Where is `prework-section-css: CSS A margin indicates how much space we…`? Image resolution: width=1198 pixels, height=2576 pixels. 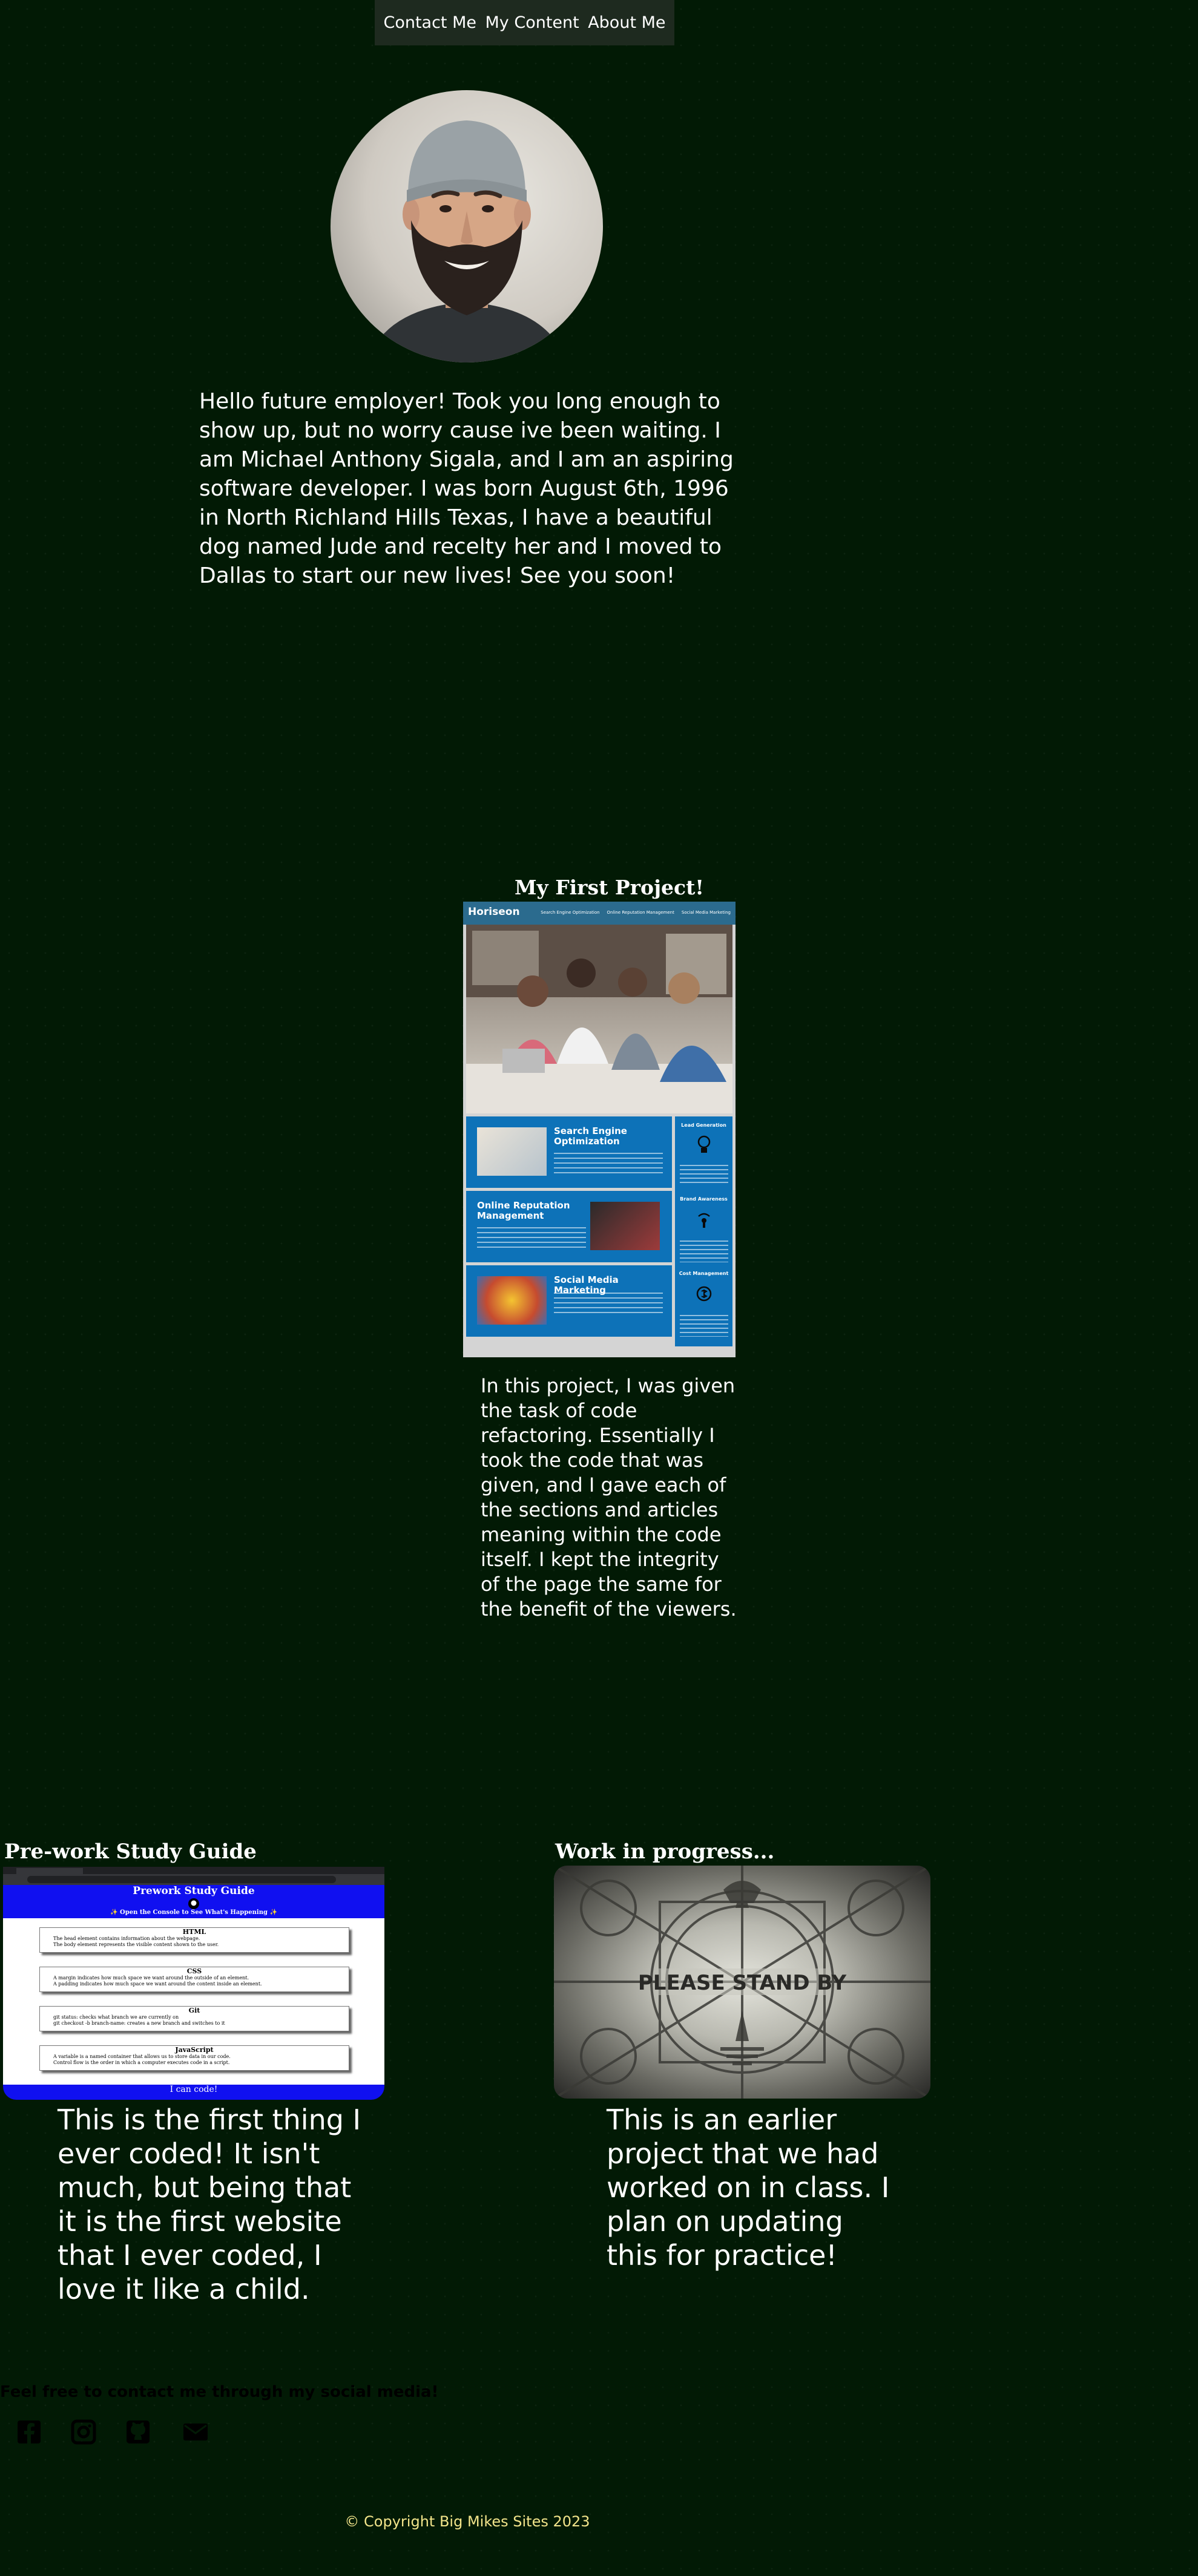 prework-section-css: CSS A margin indicates how much space we… is located at coordinates (194, 1979).